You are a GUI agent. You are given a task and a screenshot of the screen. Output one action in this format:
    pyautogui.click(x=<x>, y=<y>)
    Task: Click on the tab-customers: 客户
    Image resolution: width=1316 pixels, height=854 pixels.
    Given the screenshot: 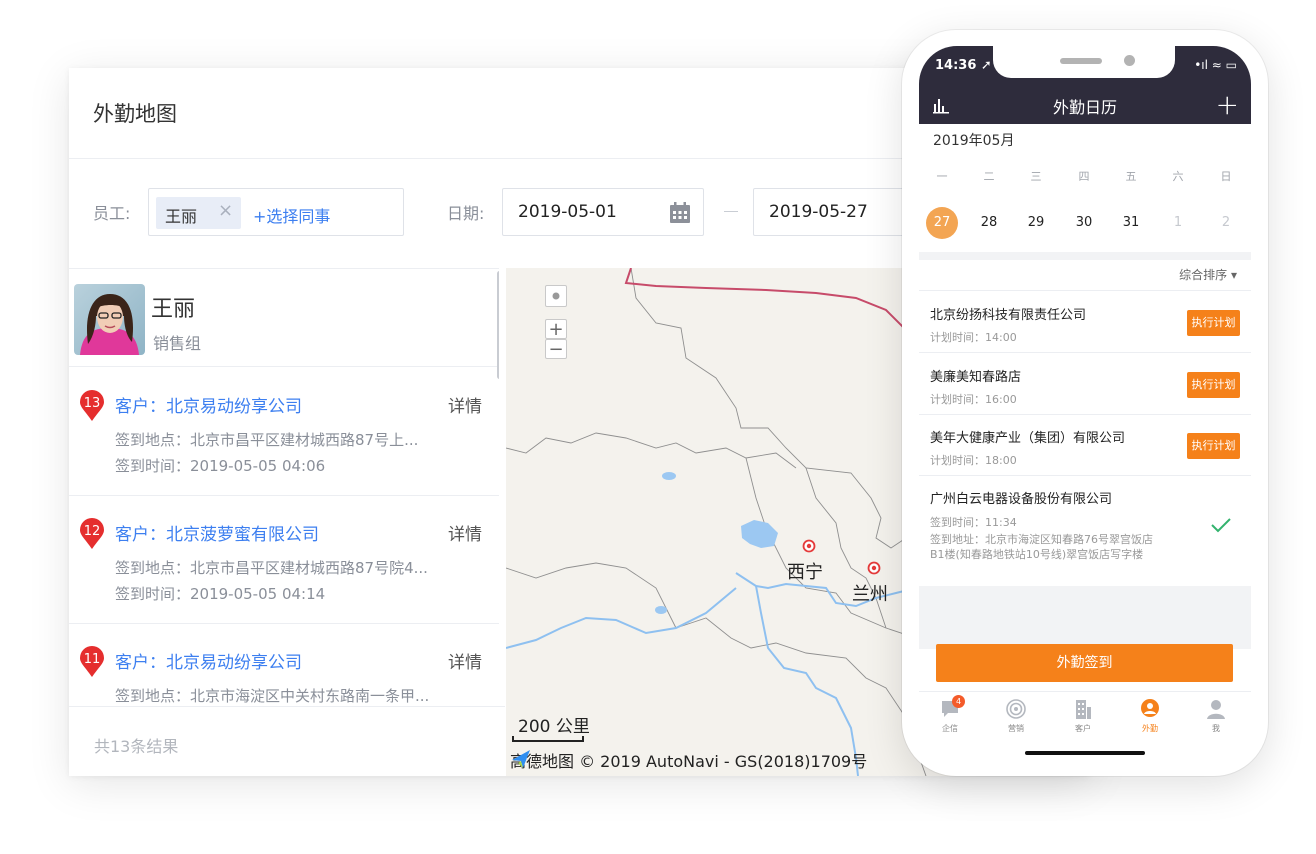 What is the action you would take?
    pyautogui.click(x=1083, y=716)
    